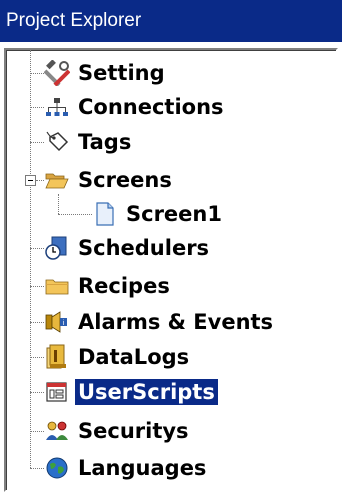 The width and height of the screenshot is (342, 494). I want to click on tree-item-screen1: Screen1, so click(158, 214).